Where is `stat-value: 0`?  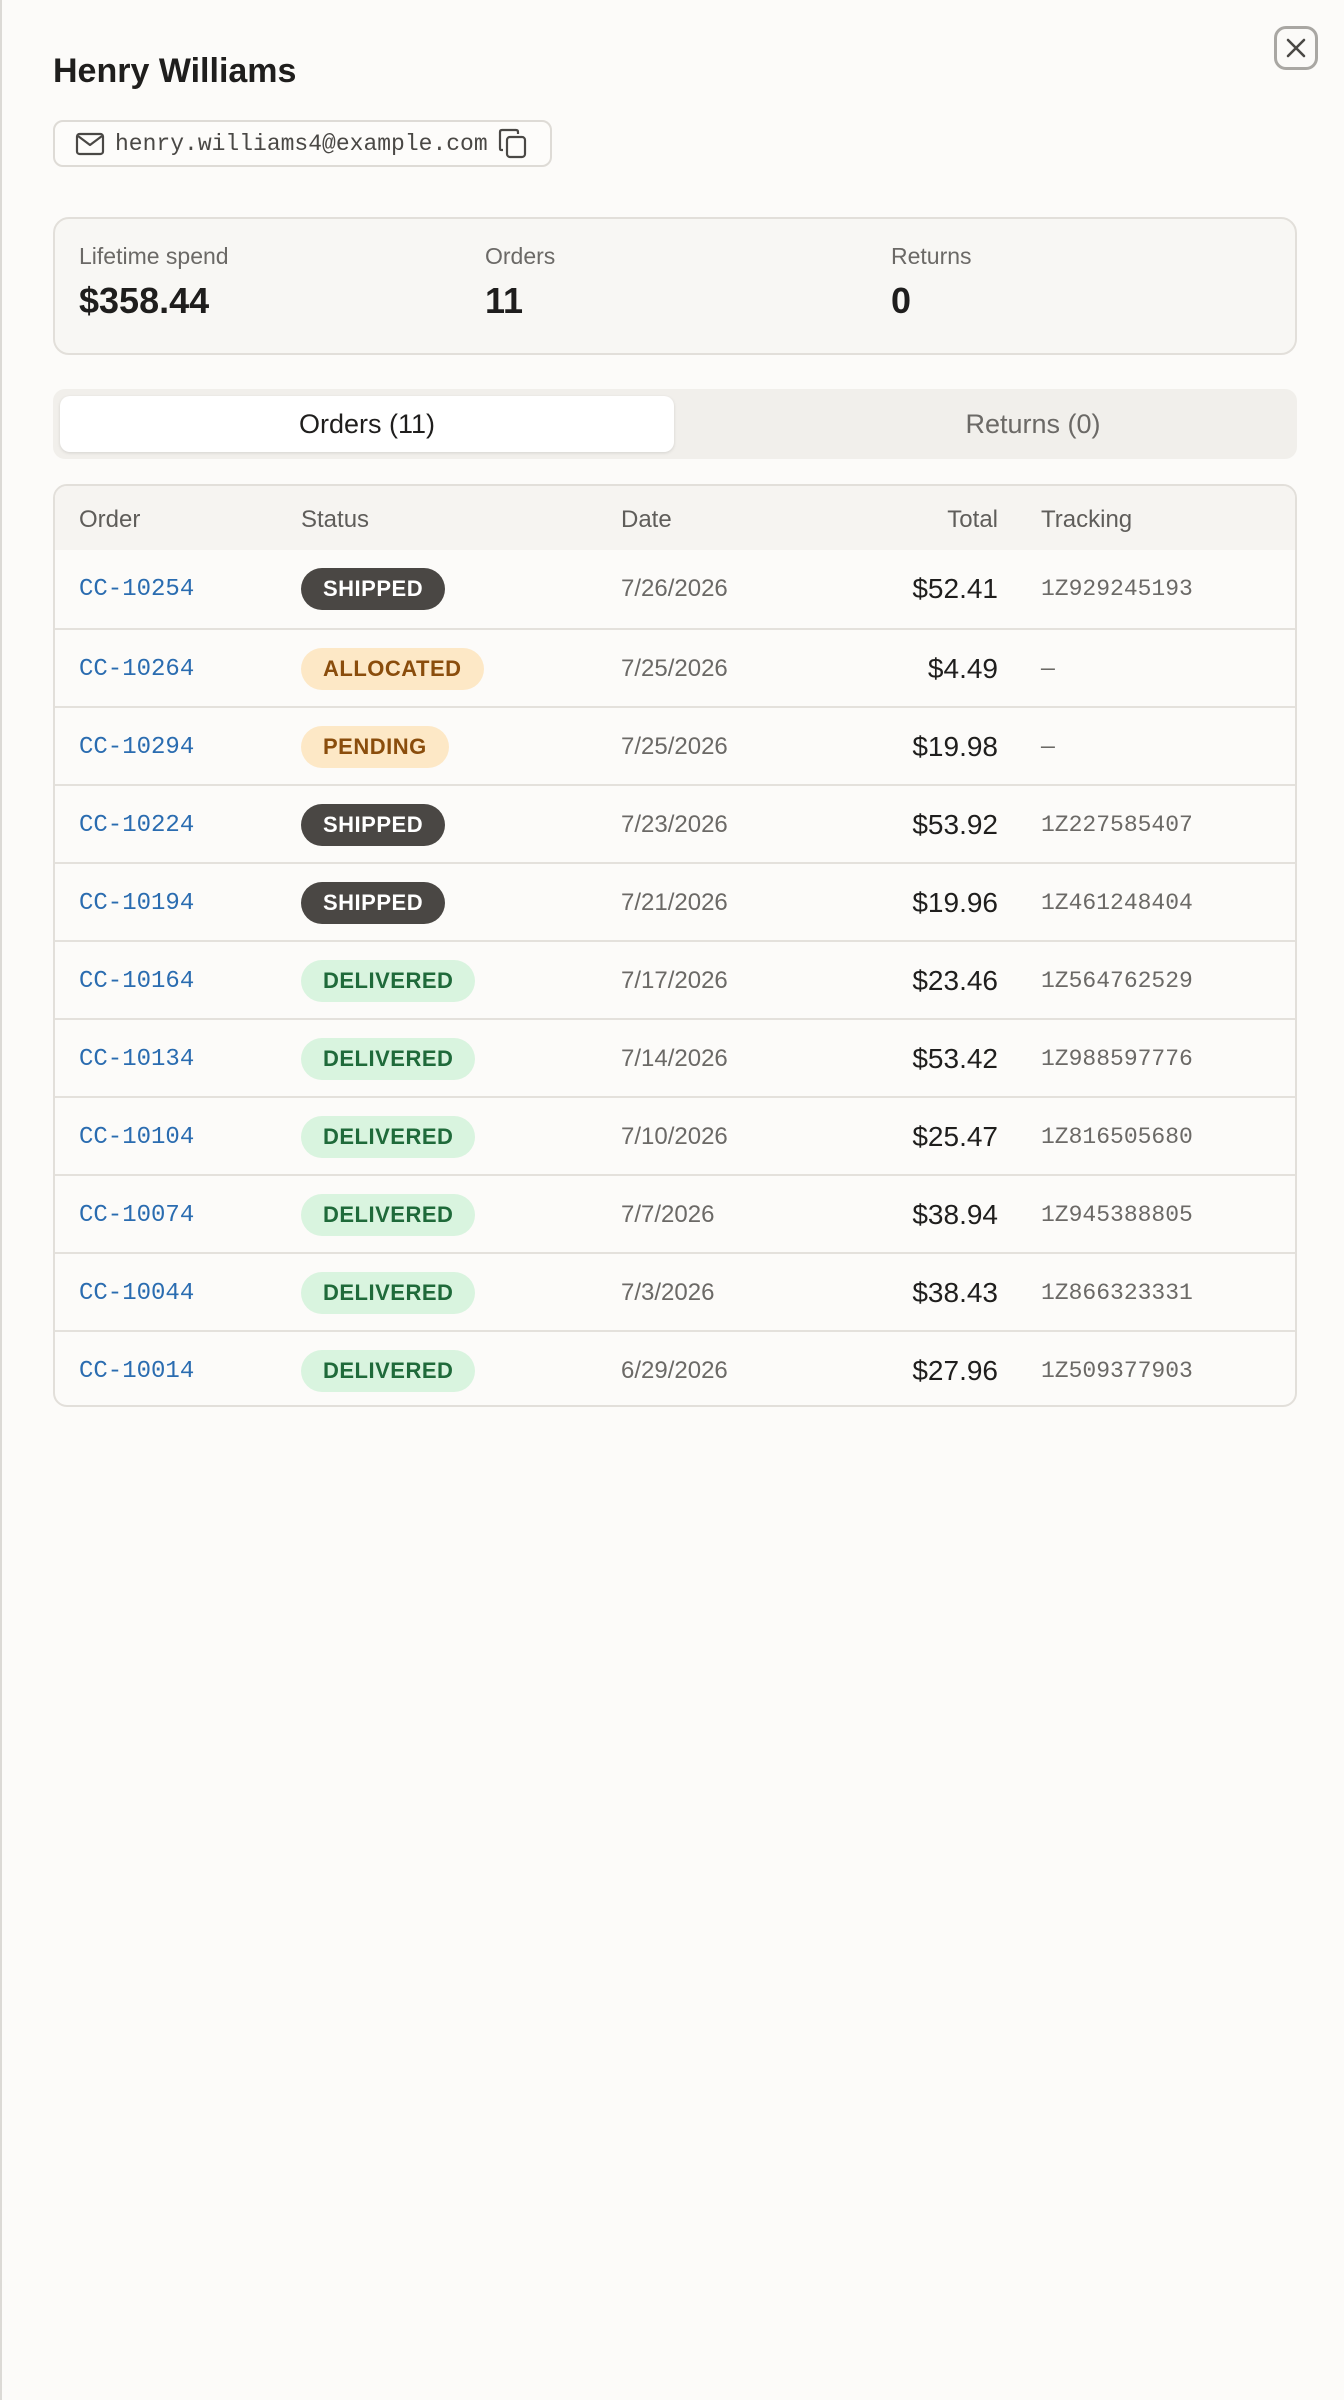
stat-value: 0 is located at coordinates (901, 300).